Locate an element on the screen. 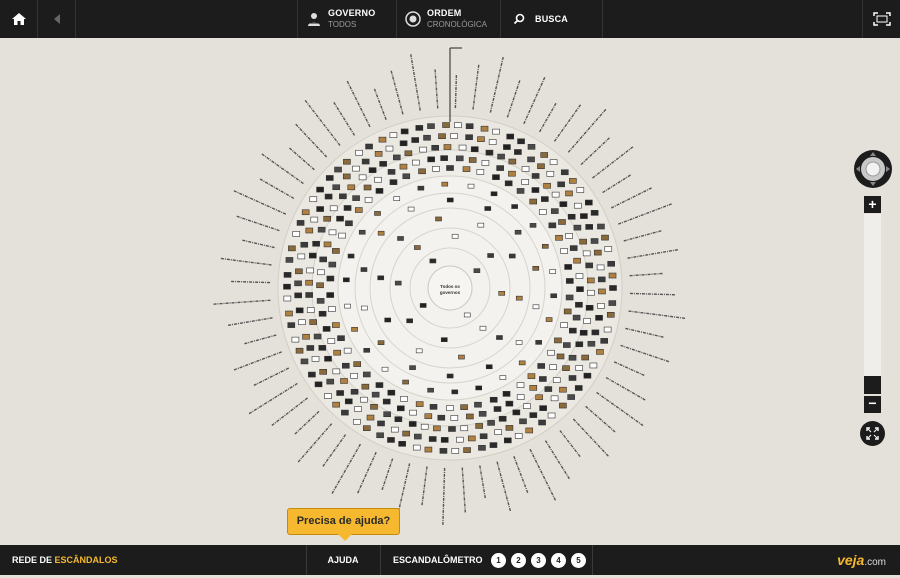 The image size is (900, 578). zoom-slider-handle is located at coordinates (872, 385).